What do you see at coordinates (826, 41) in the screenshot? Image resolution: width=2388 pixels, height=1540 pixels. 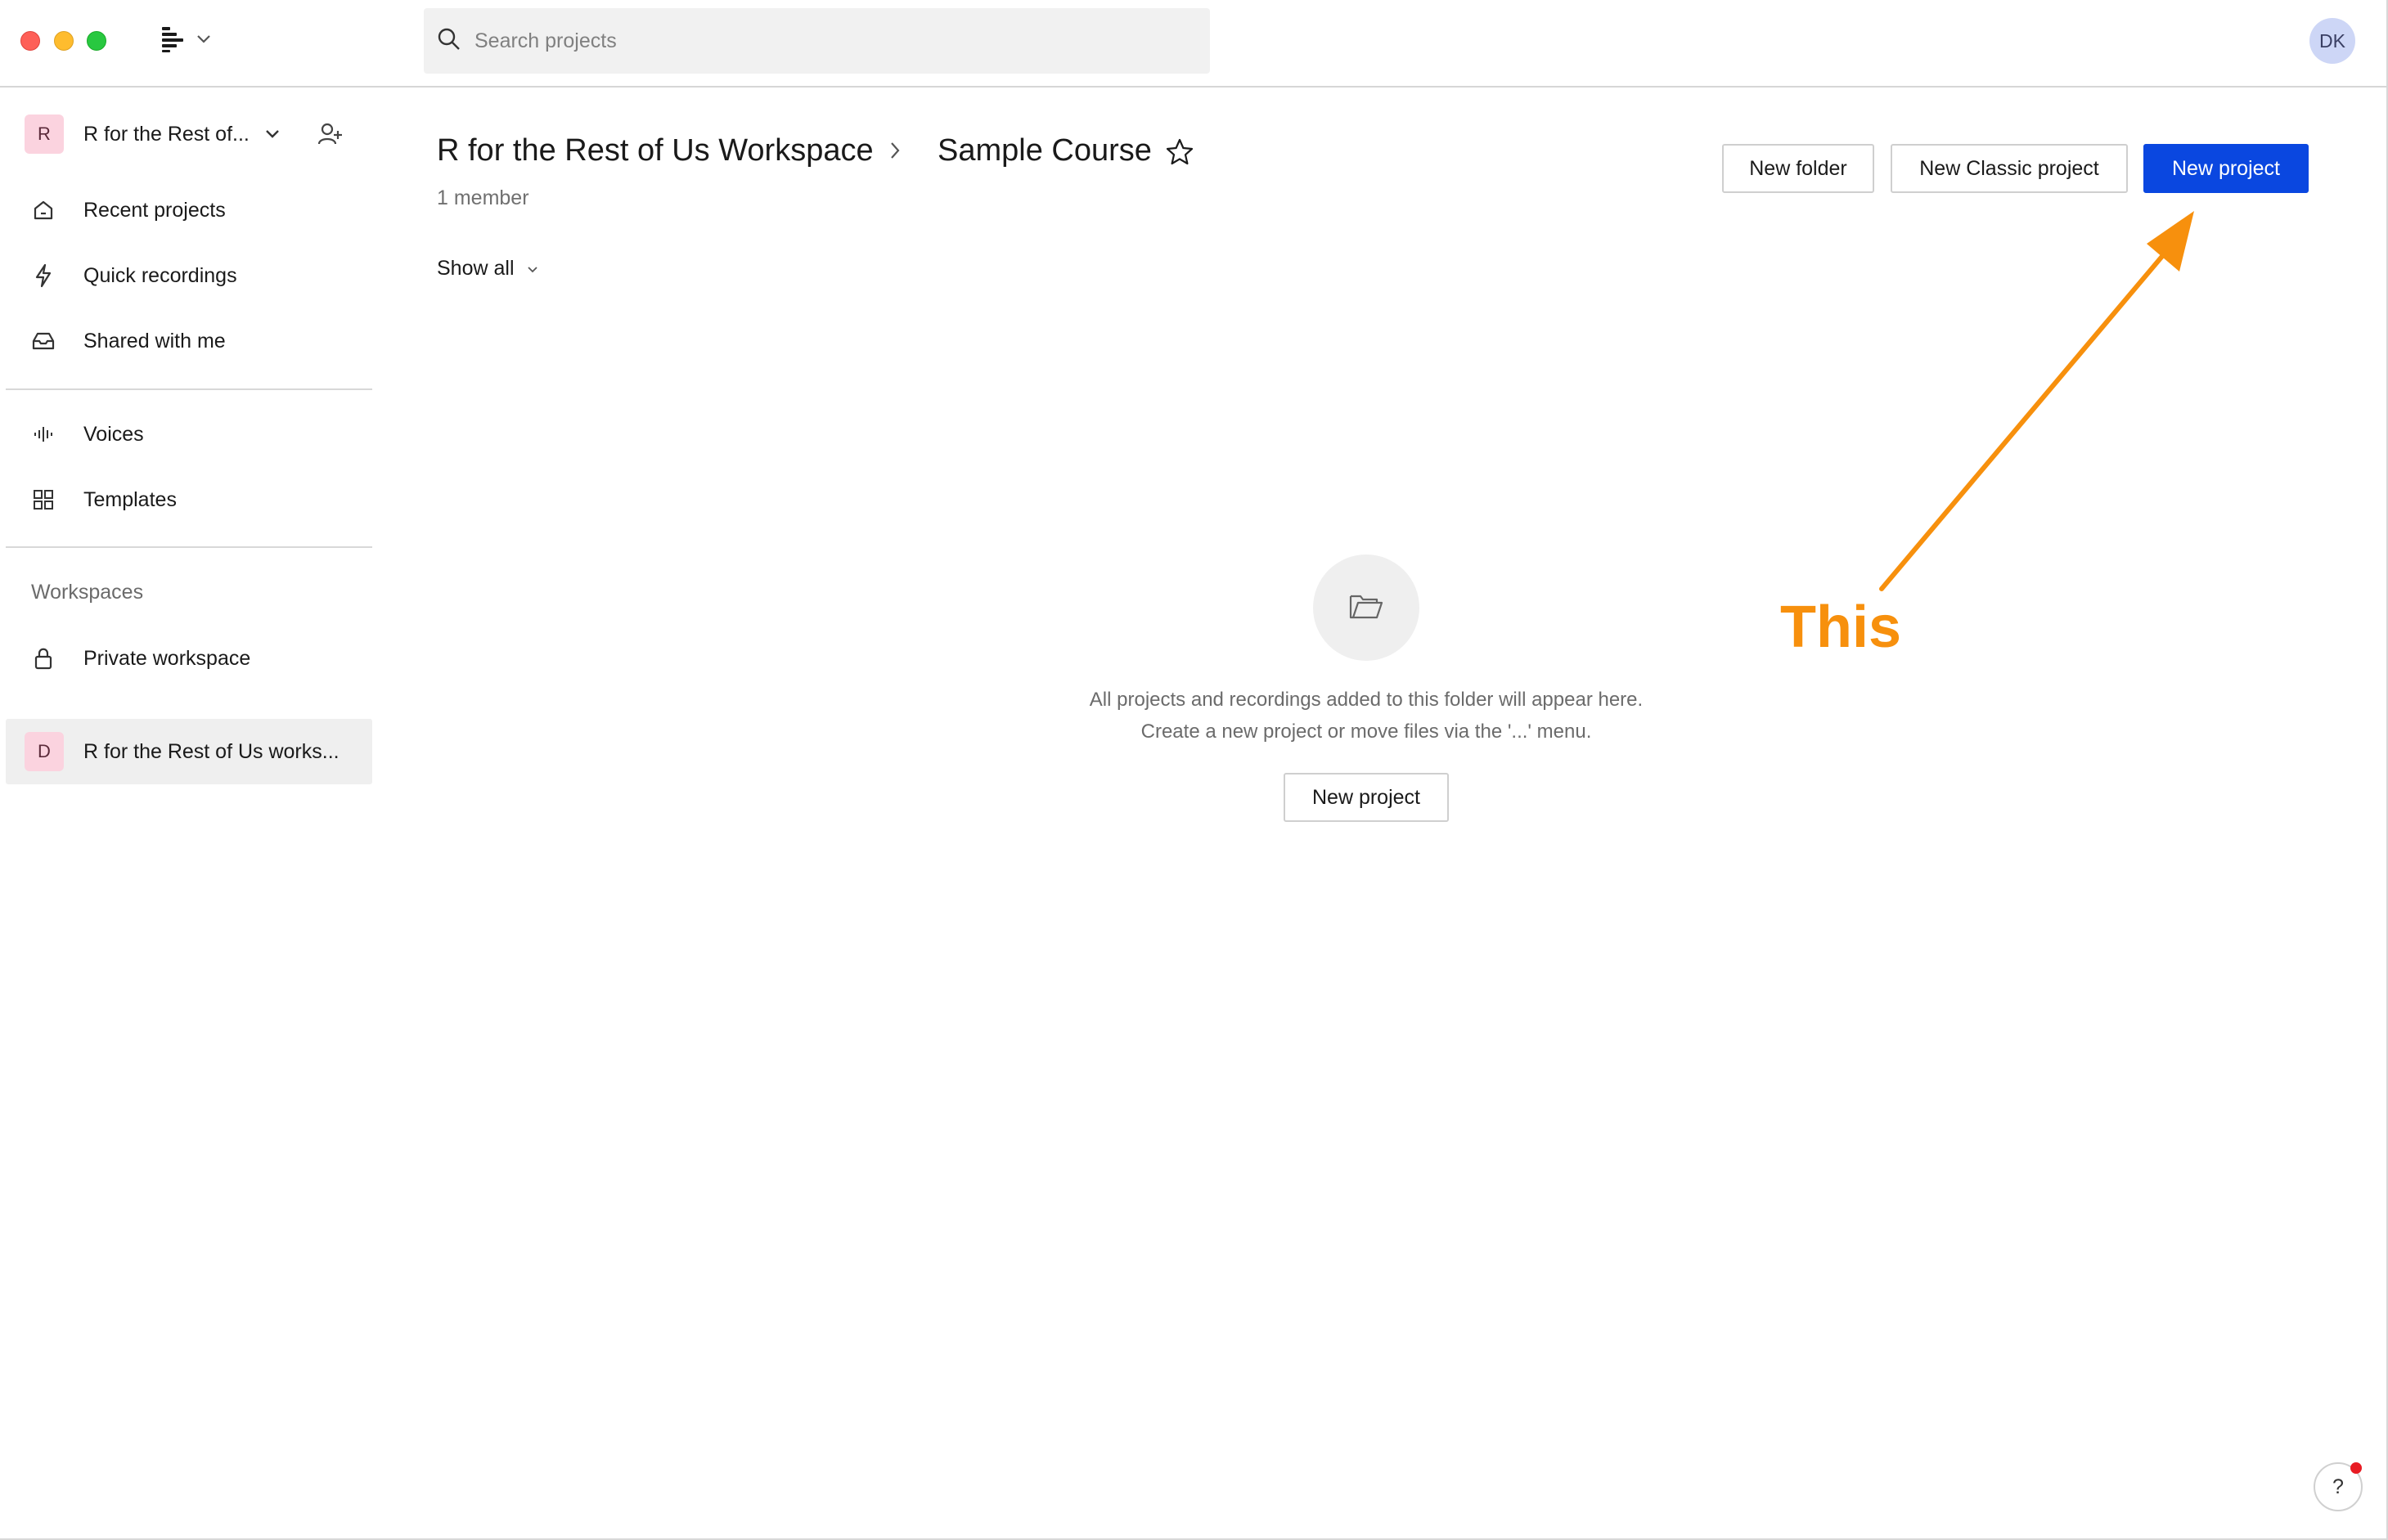 I see `search-input` at bounding box center [826, 41].